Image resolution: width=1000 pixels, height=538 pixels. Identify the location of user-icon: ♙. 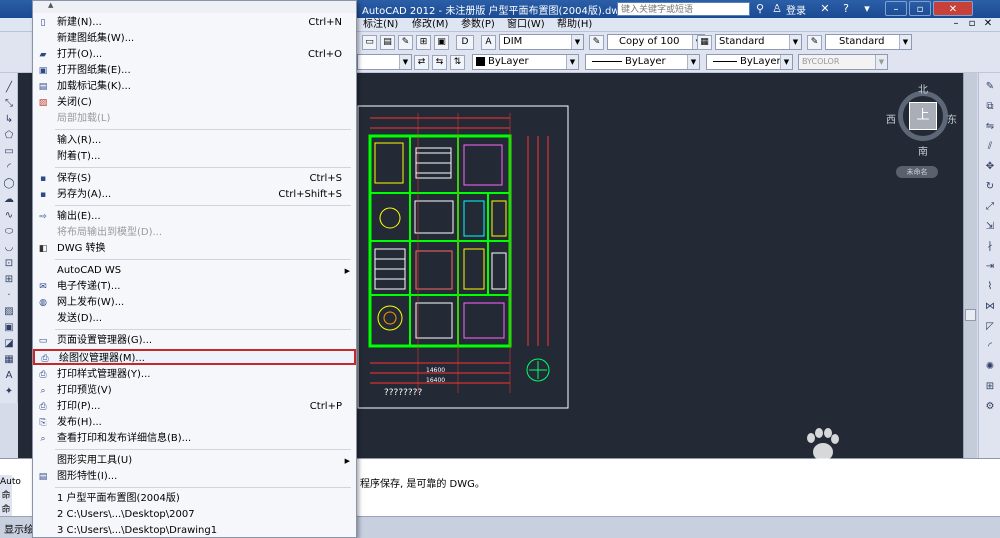
(777, 9).